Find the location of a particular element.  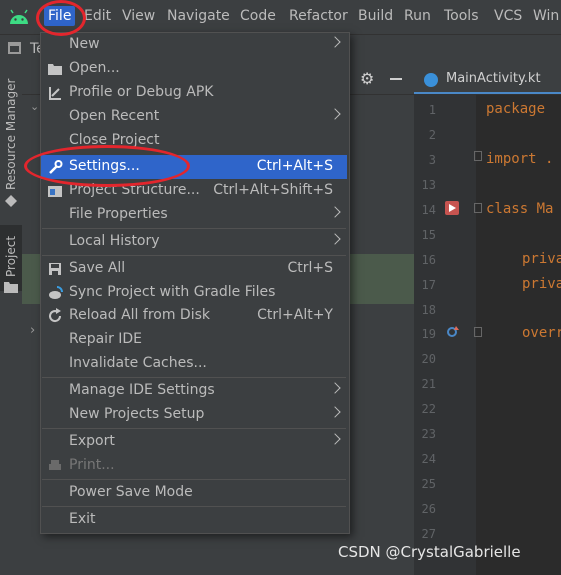

editor-tab: MainActivity.kt is located at coordinates (487, 79).